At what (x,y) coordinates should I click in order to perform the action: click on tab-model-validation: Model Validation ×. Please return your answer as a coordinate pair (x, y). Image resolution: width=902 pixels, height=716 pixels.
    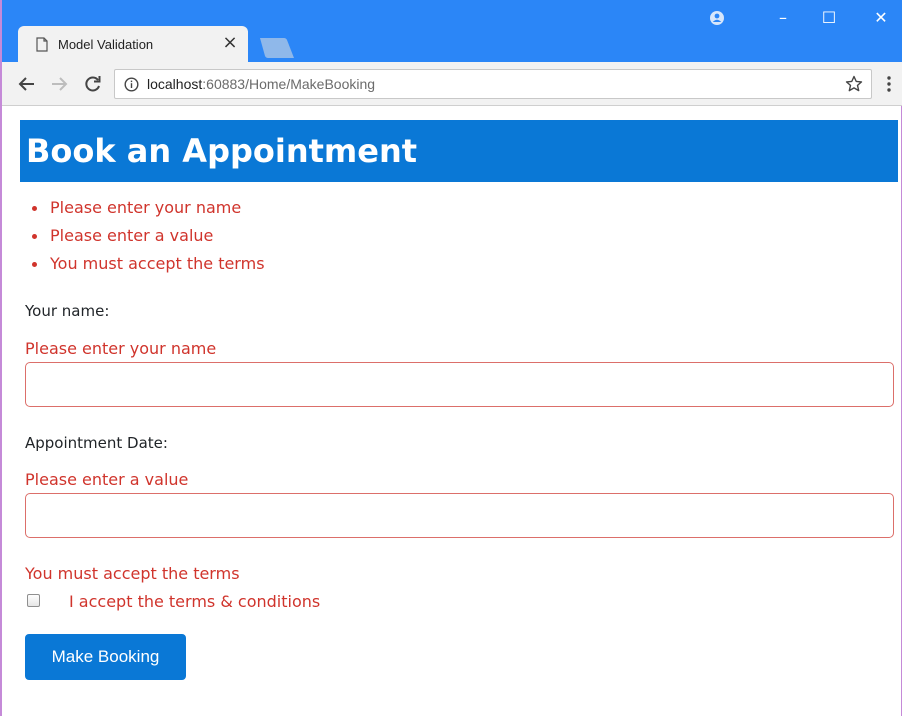
    Looking at the image, I should click on (133, 44).